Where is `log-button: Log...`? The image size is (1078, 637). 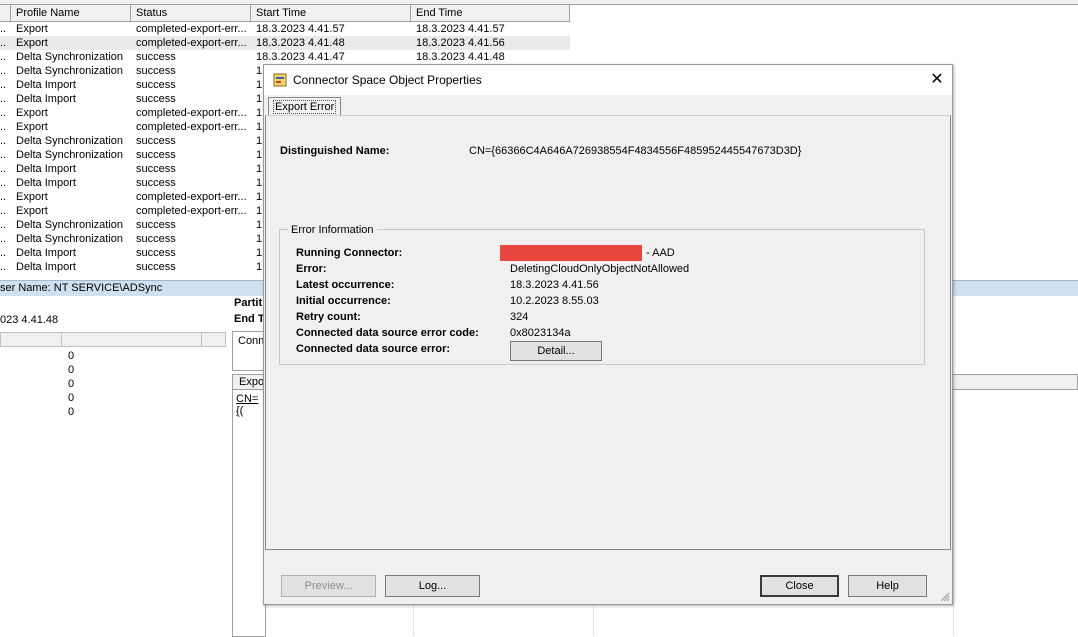 log-button: Log... is located at coordinates (432, 586).